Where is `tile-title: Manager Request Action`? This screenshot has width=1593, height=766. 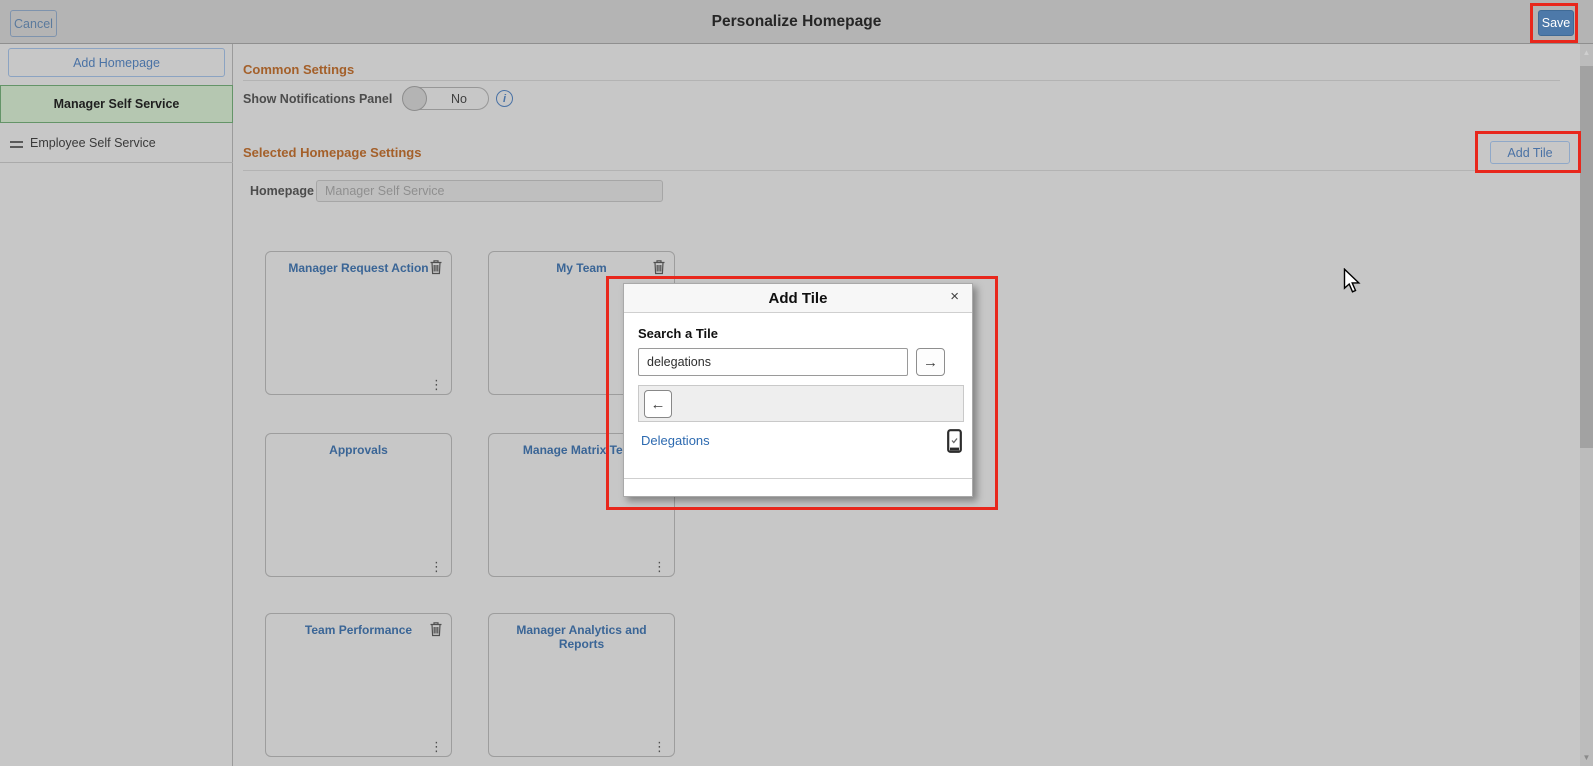
tile-title: Manager Request Action is located at coordinates (358, 268).